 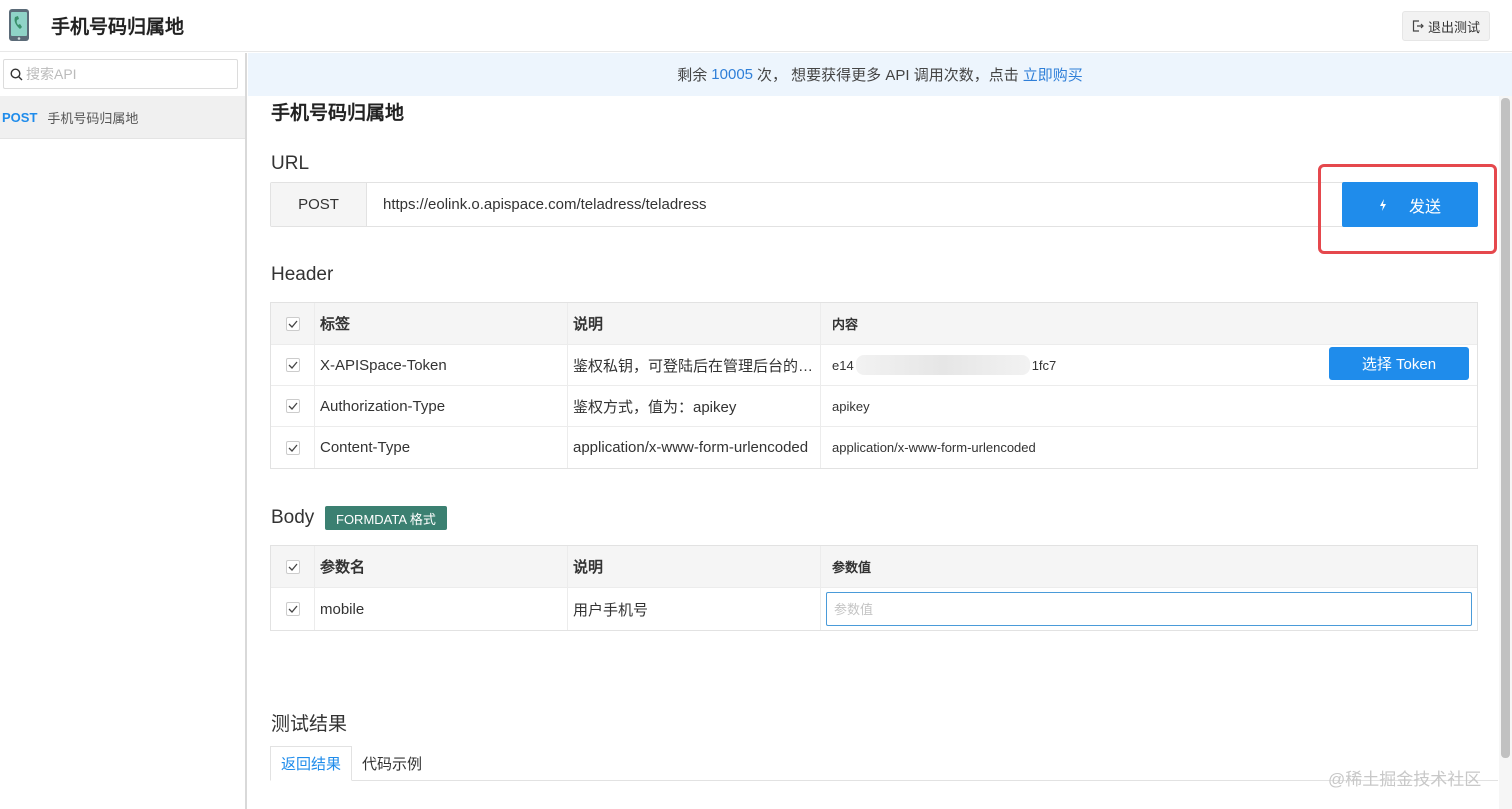 I want to click on scroll-thumb, so click(x=1505, y=428).